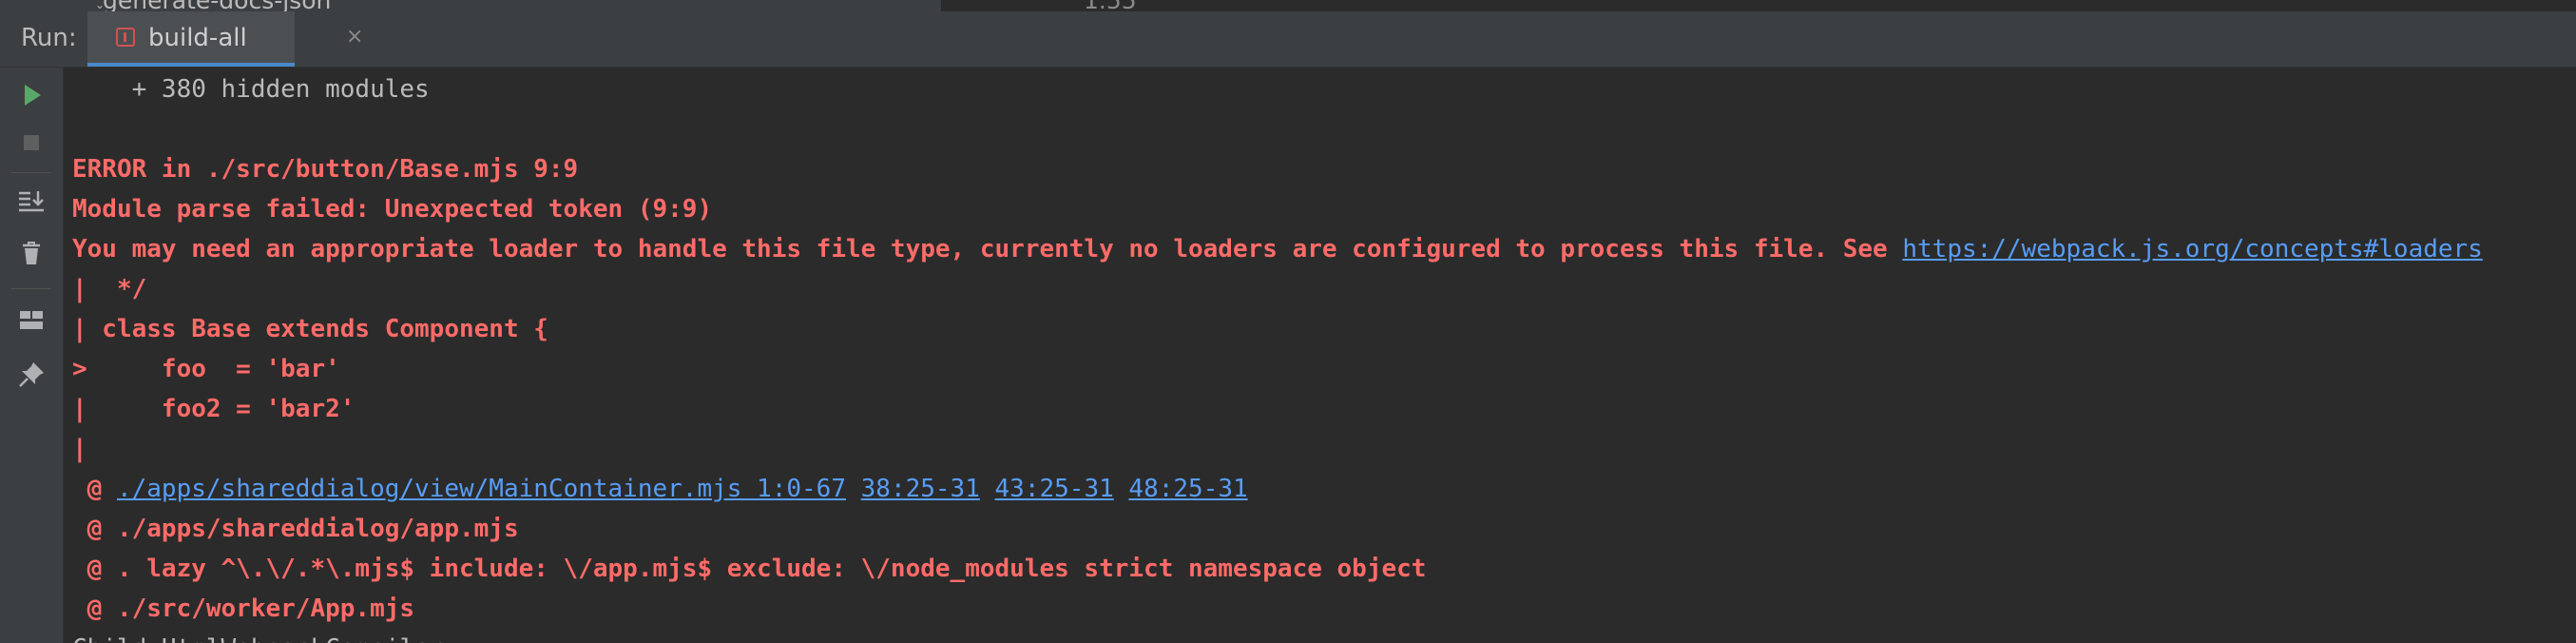  What do you see at coordinates (1110, 5) in the screenshot?
I see `editor-text-clipped: 1.55` at bounding box center [1110, 5].